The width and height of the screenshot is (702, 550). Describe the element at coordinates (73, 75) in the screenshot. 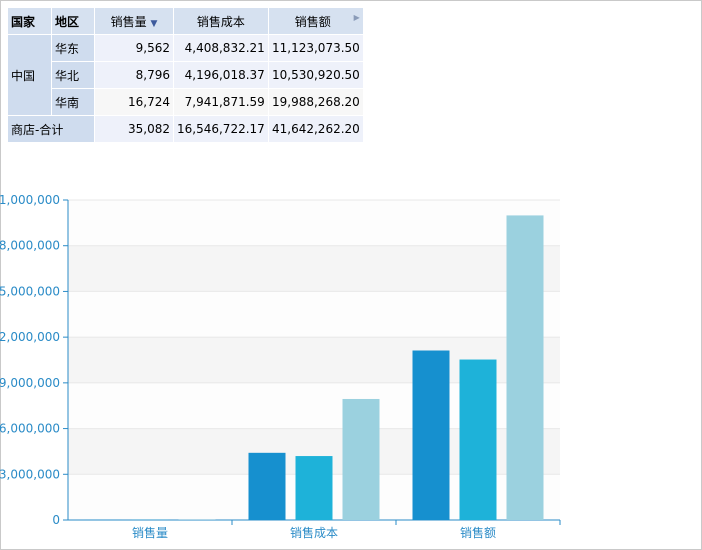

I see `region-cell: 华北` at that location.